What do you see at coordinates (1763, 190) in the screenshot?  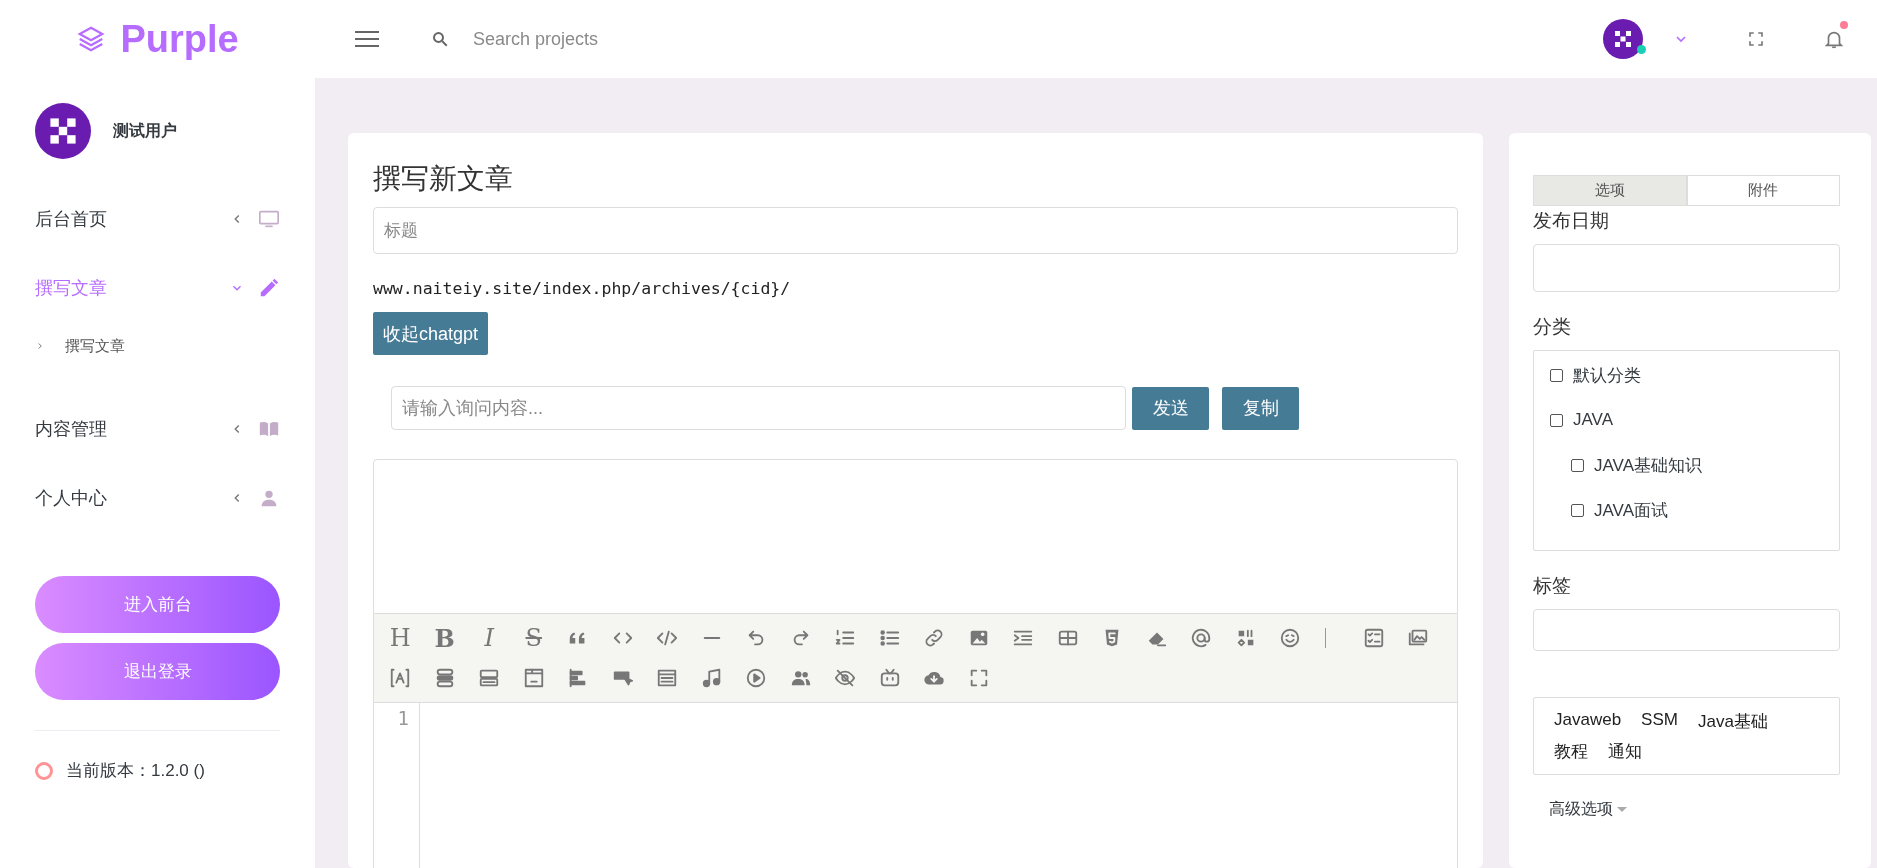 I see `options-tab: 附件` at bounding box center [1763, 190].